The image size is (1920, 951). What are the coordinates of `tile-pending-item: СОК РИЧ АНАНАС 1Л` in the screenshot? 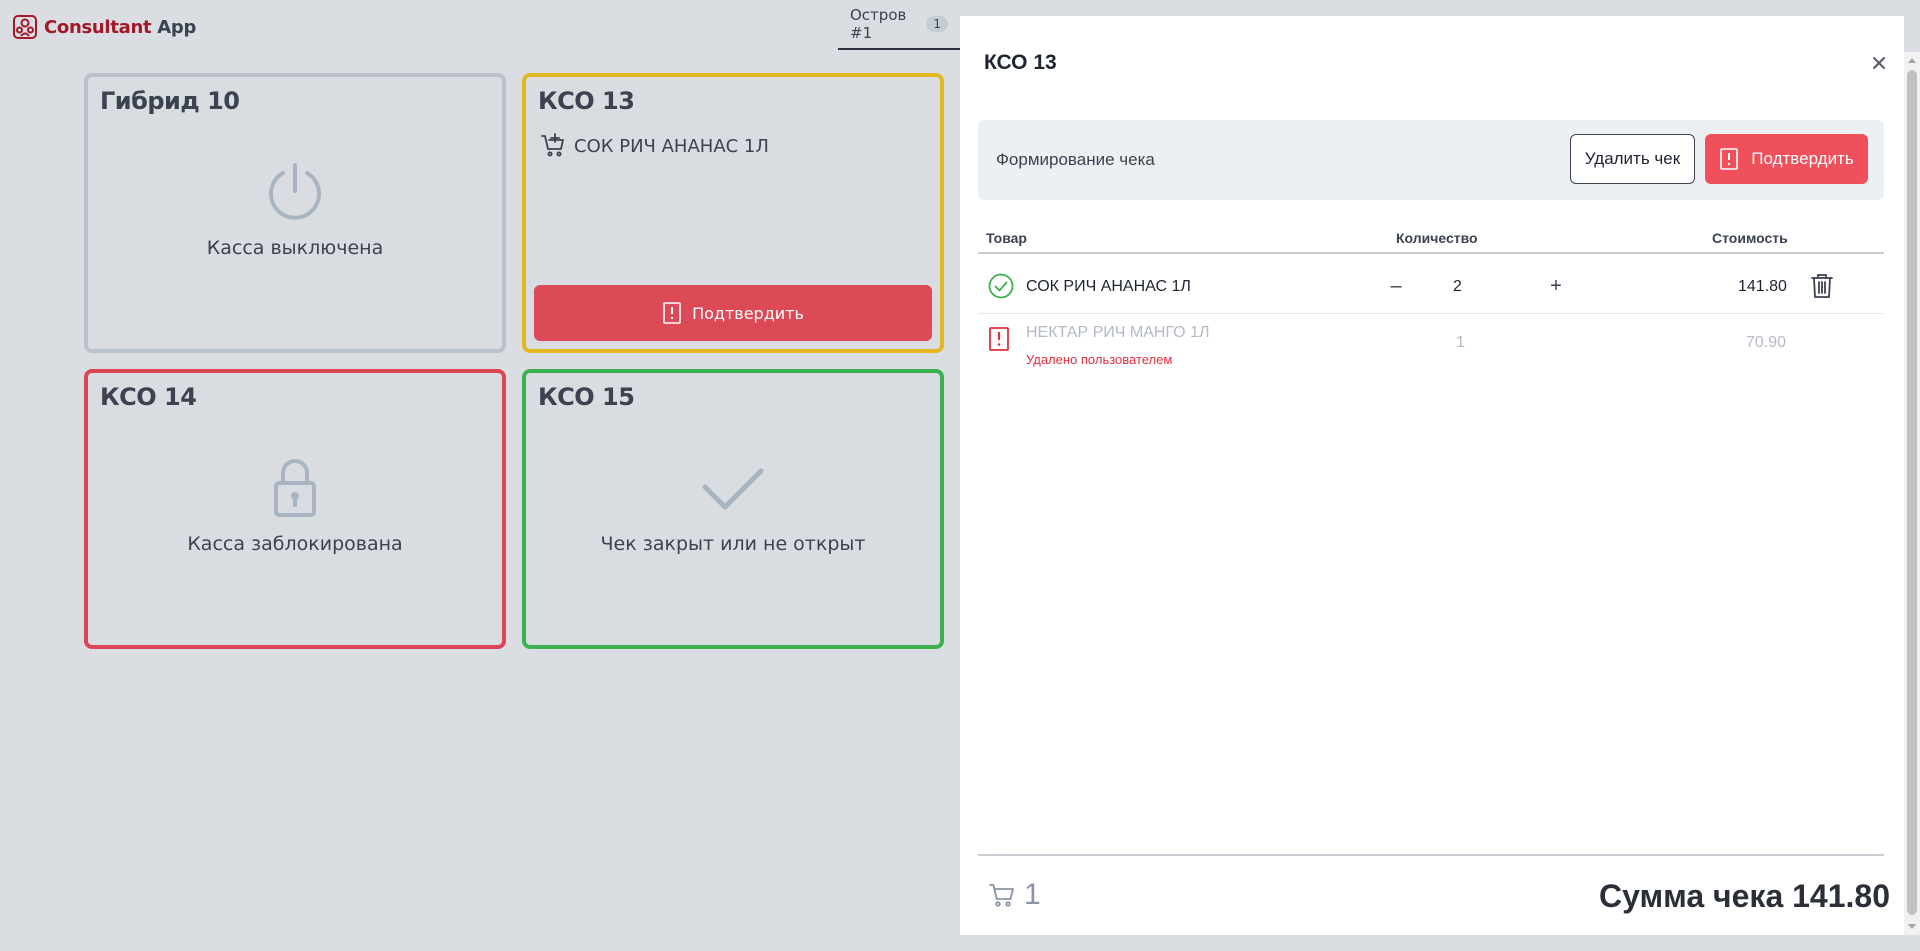 It's located at (654, 146).